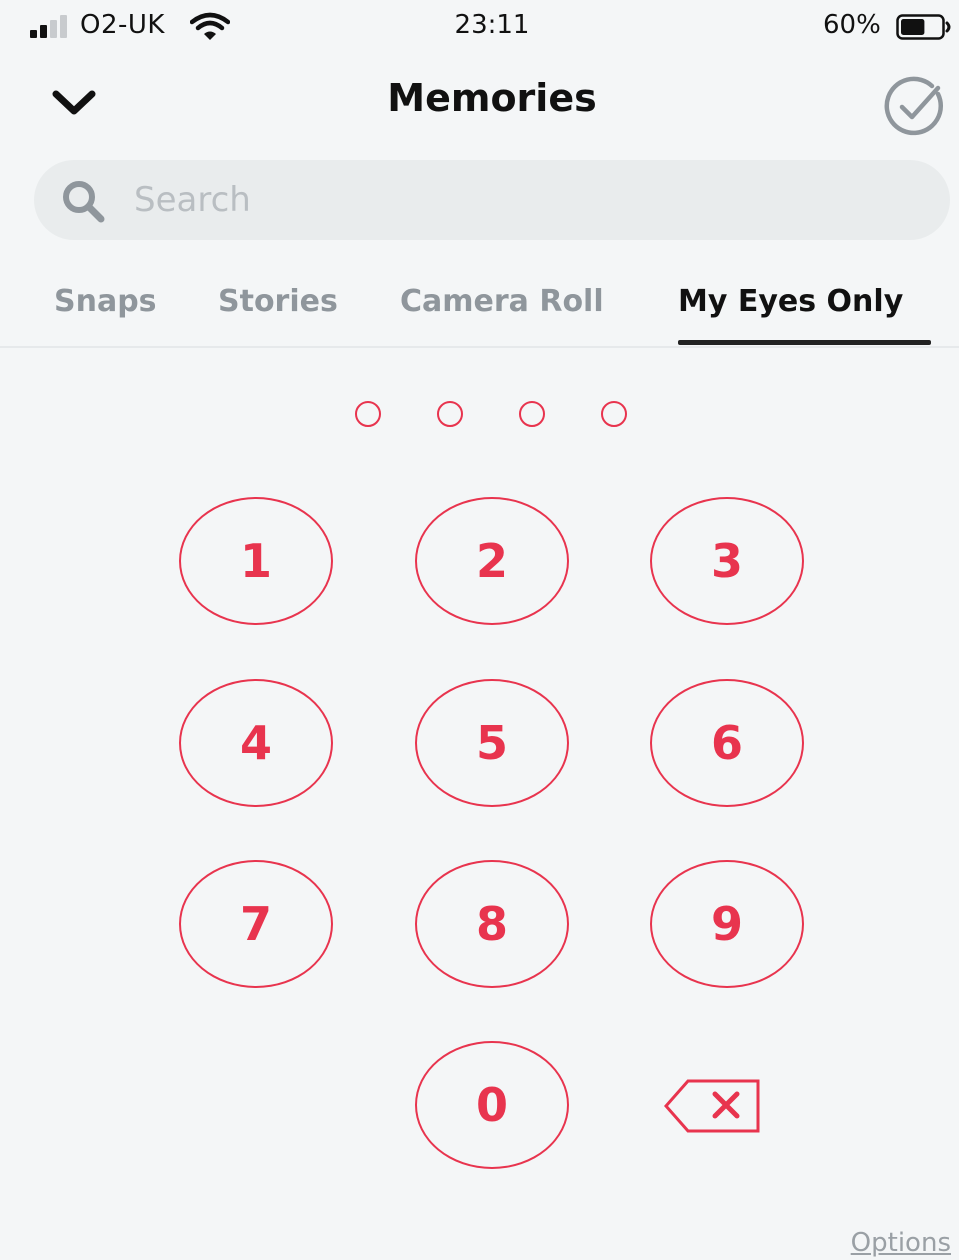 The width and height of the screenshot is (959, 1260). What do you see at coordinates (712, 1106) in the screenshot?
I see `backspace-icon` at bounding box center [712, 1106].